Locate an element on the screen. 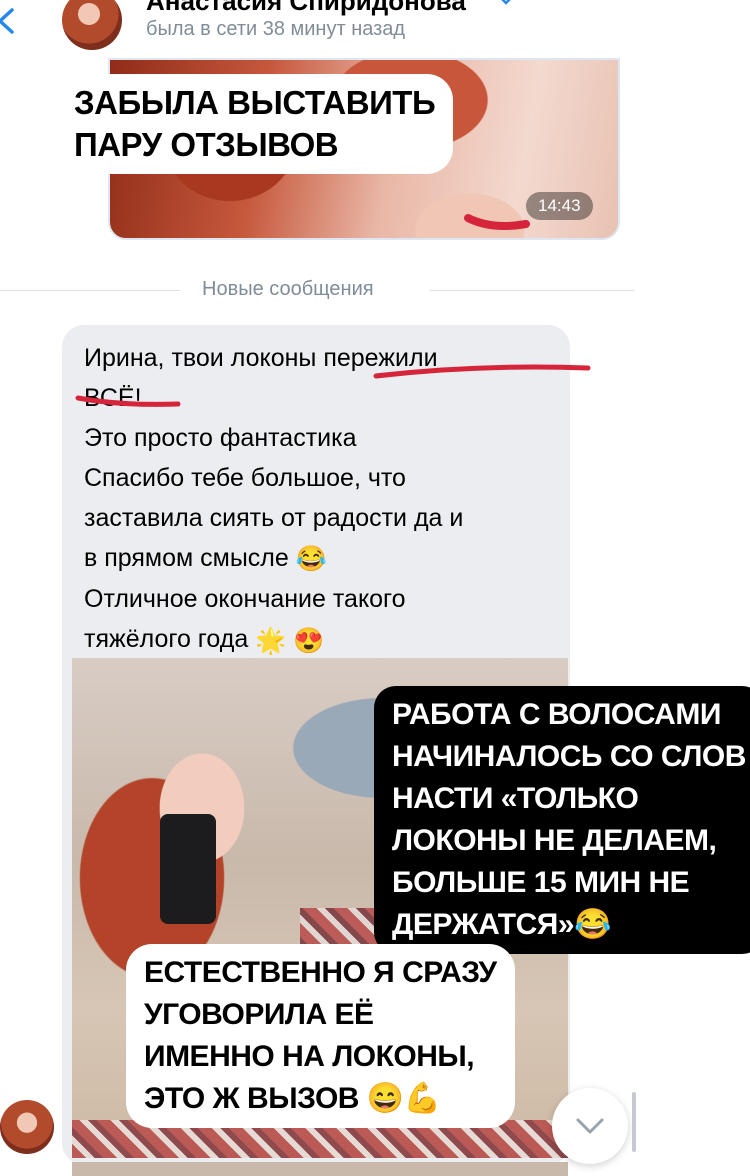 This screenshot has height=1176, width=750. overlay-line: НАЧИНАЛОСЬ СО СЛОВ is located at coordinates (569, 756).